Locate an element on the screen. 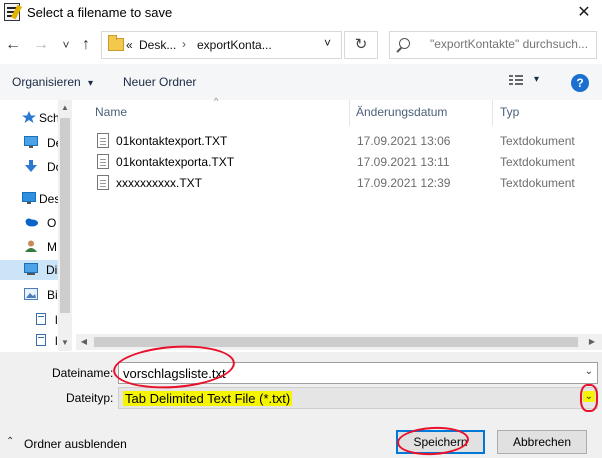 Image resolution: width=602 pixels, height=458 pixels. scroll-left-button: ◀ is located at coordinates (84, 342).